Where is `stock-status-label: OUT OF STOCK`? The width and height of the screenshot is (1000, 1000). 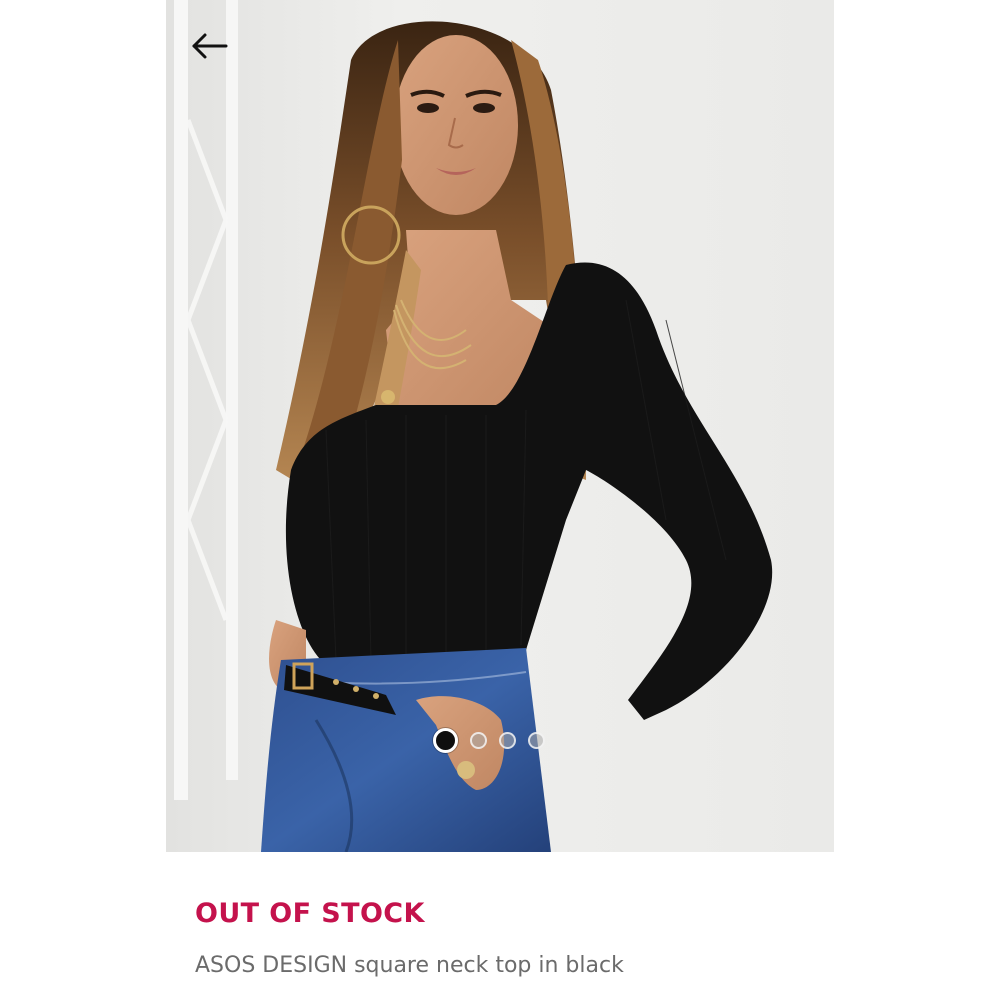
stock-status-label: OUT OF STOCK is located at coordinates (310, 913).